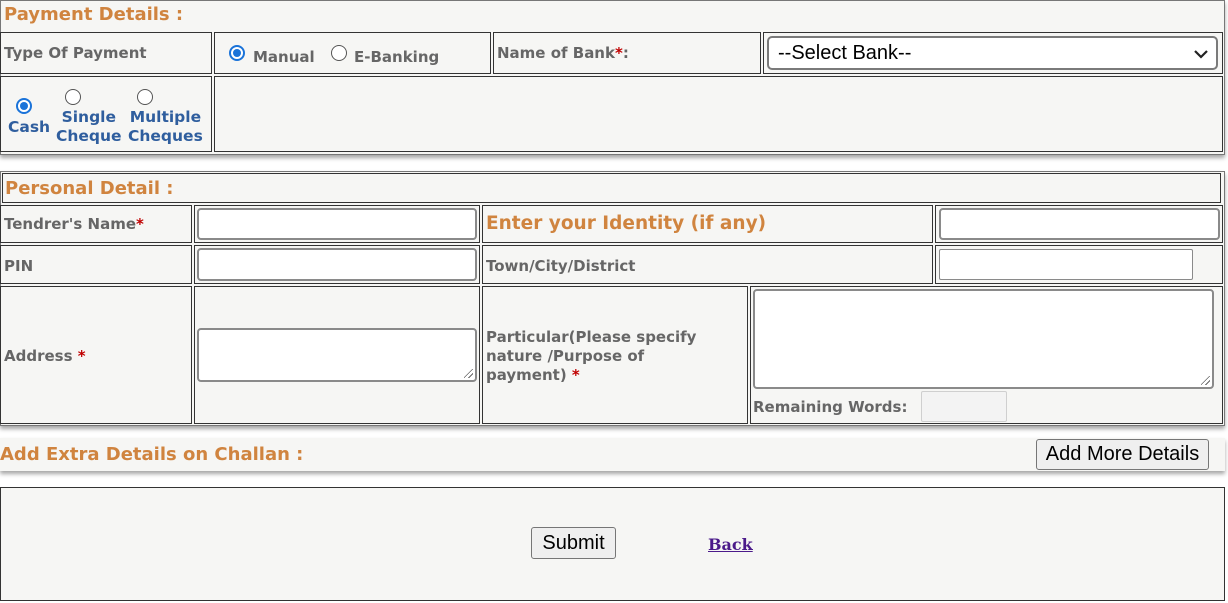 The image size is (1228, 603). What do you see at coordinates (152, 454) in the screenshot?
I see `extra-details-title: Add Extra Details on Challan :` at bounding box center [152, 454].